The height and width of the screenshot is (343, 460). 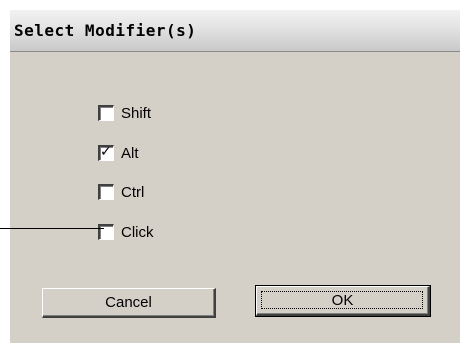 I want to click on focus-rectangle, so click(x=342, y=300).